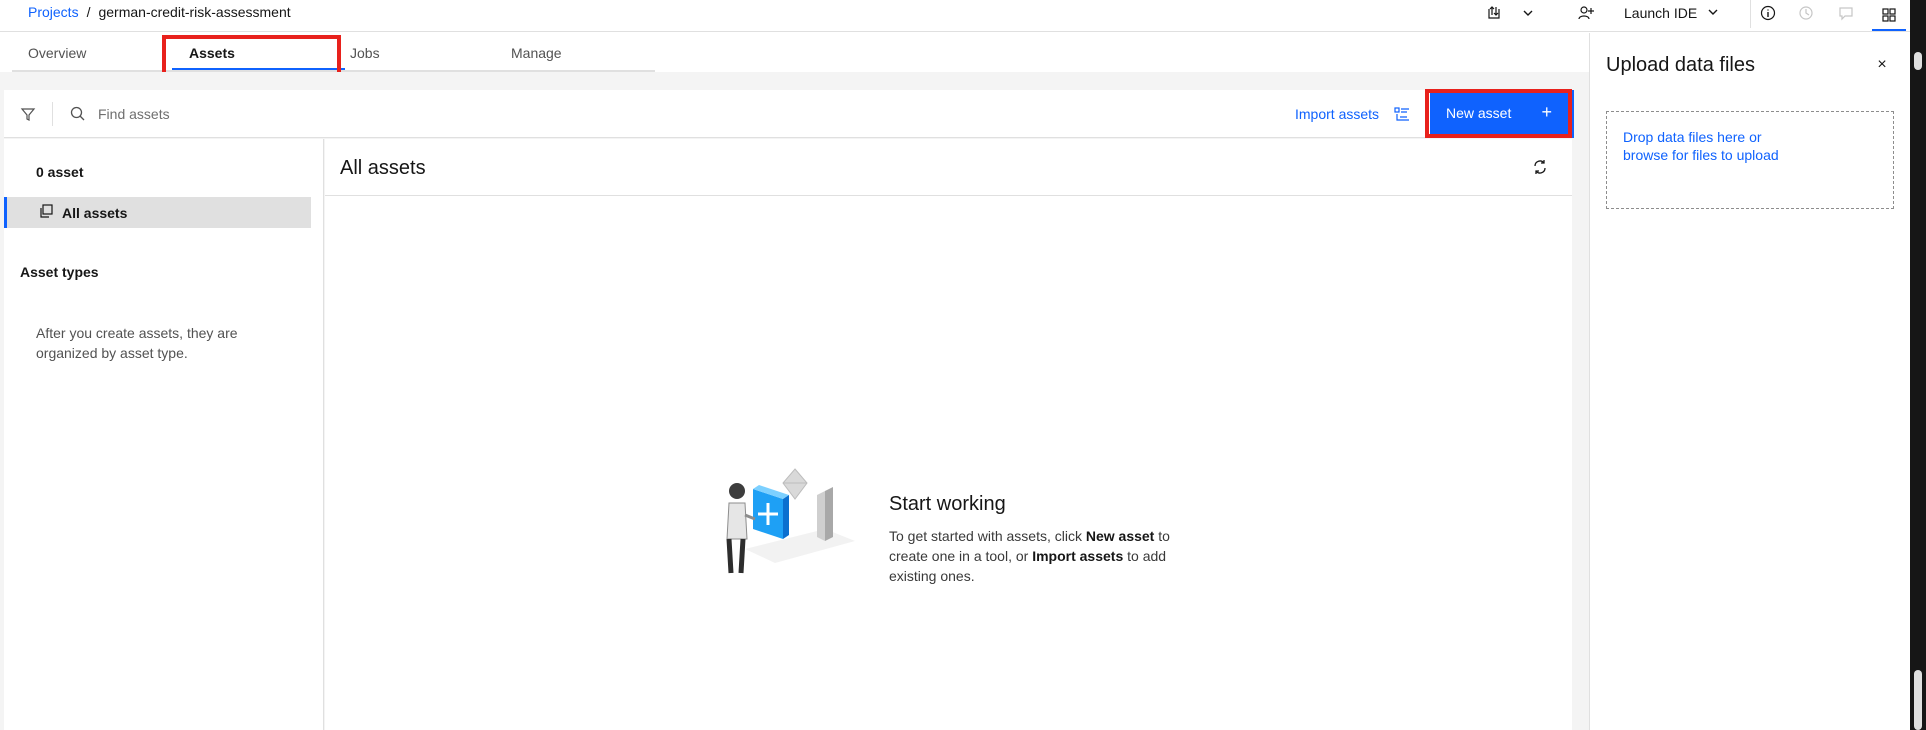 Image resolution: width=1926 pixels, height=730 pixels. Describe the element at coordinates (59, 272) in the screenshot. I see `asset-types-heading: Asset types` at that location.